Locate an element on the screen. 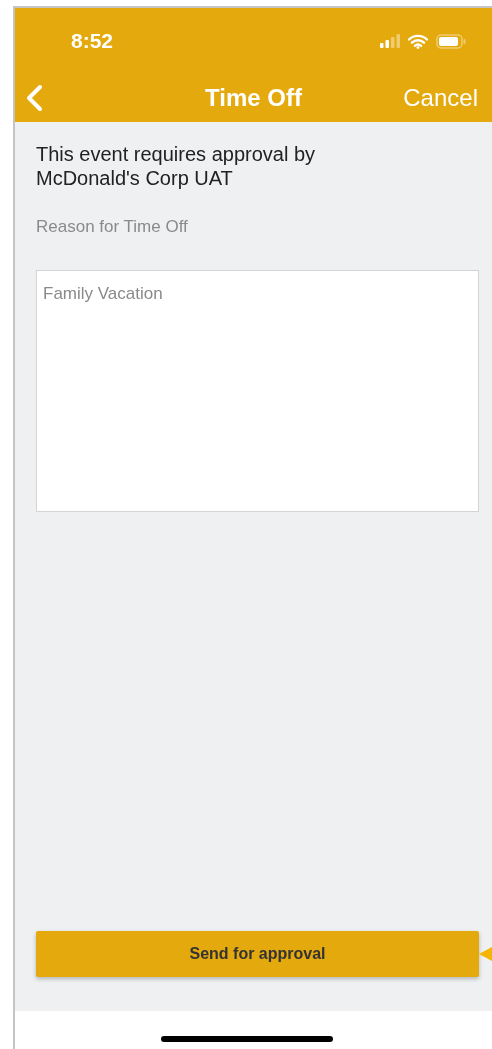 Image resolution: width=492 pixels, height=1049 pixels. approval-notice: This event requires approval by McDonald's Corp UAT is located at coordinates (176, 166).